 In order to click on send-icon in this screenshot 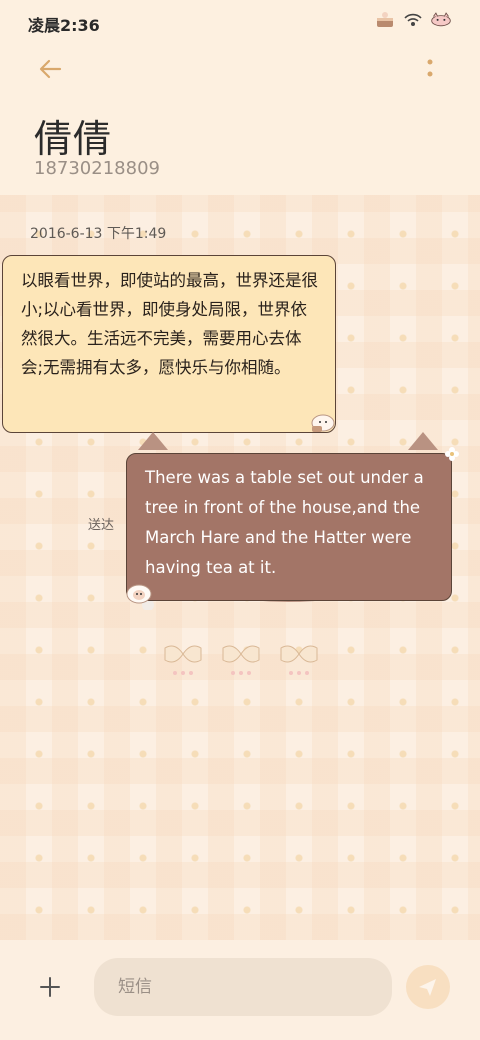, I will do `click(427, 987)`.